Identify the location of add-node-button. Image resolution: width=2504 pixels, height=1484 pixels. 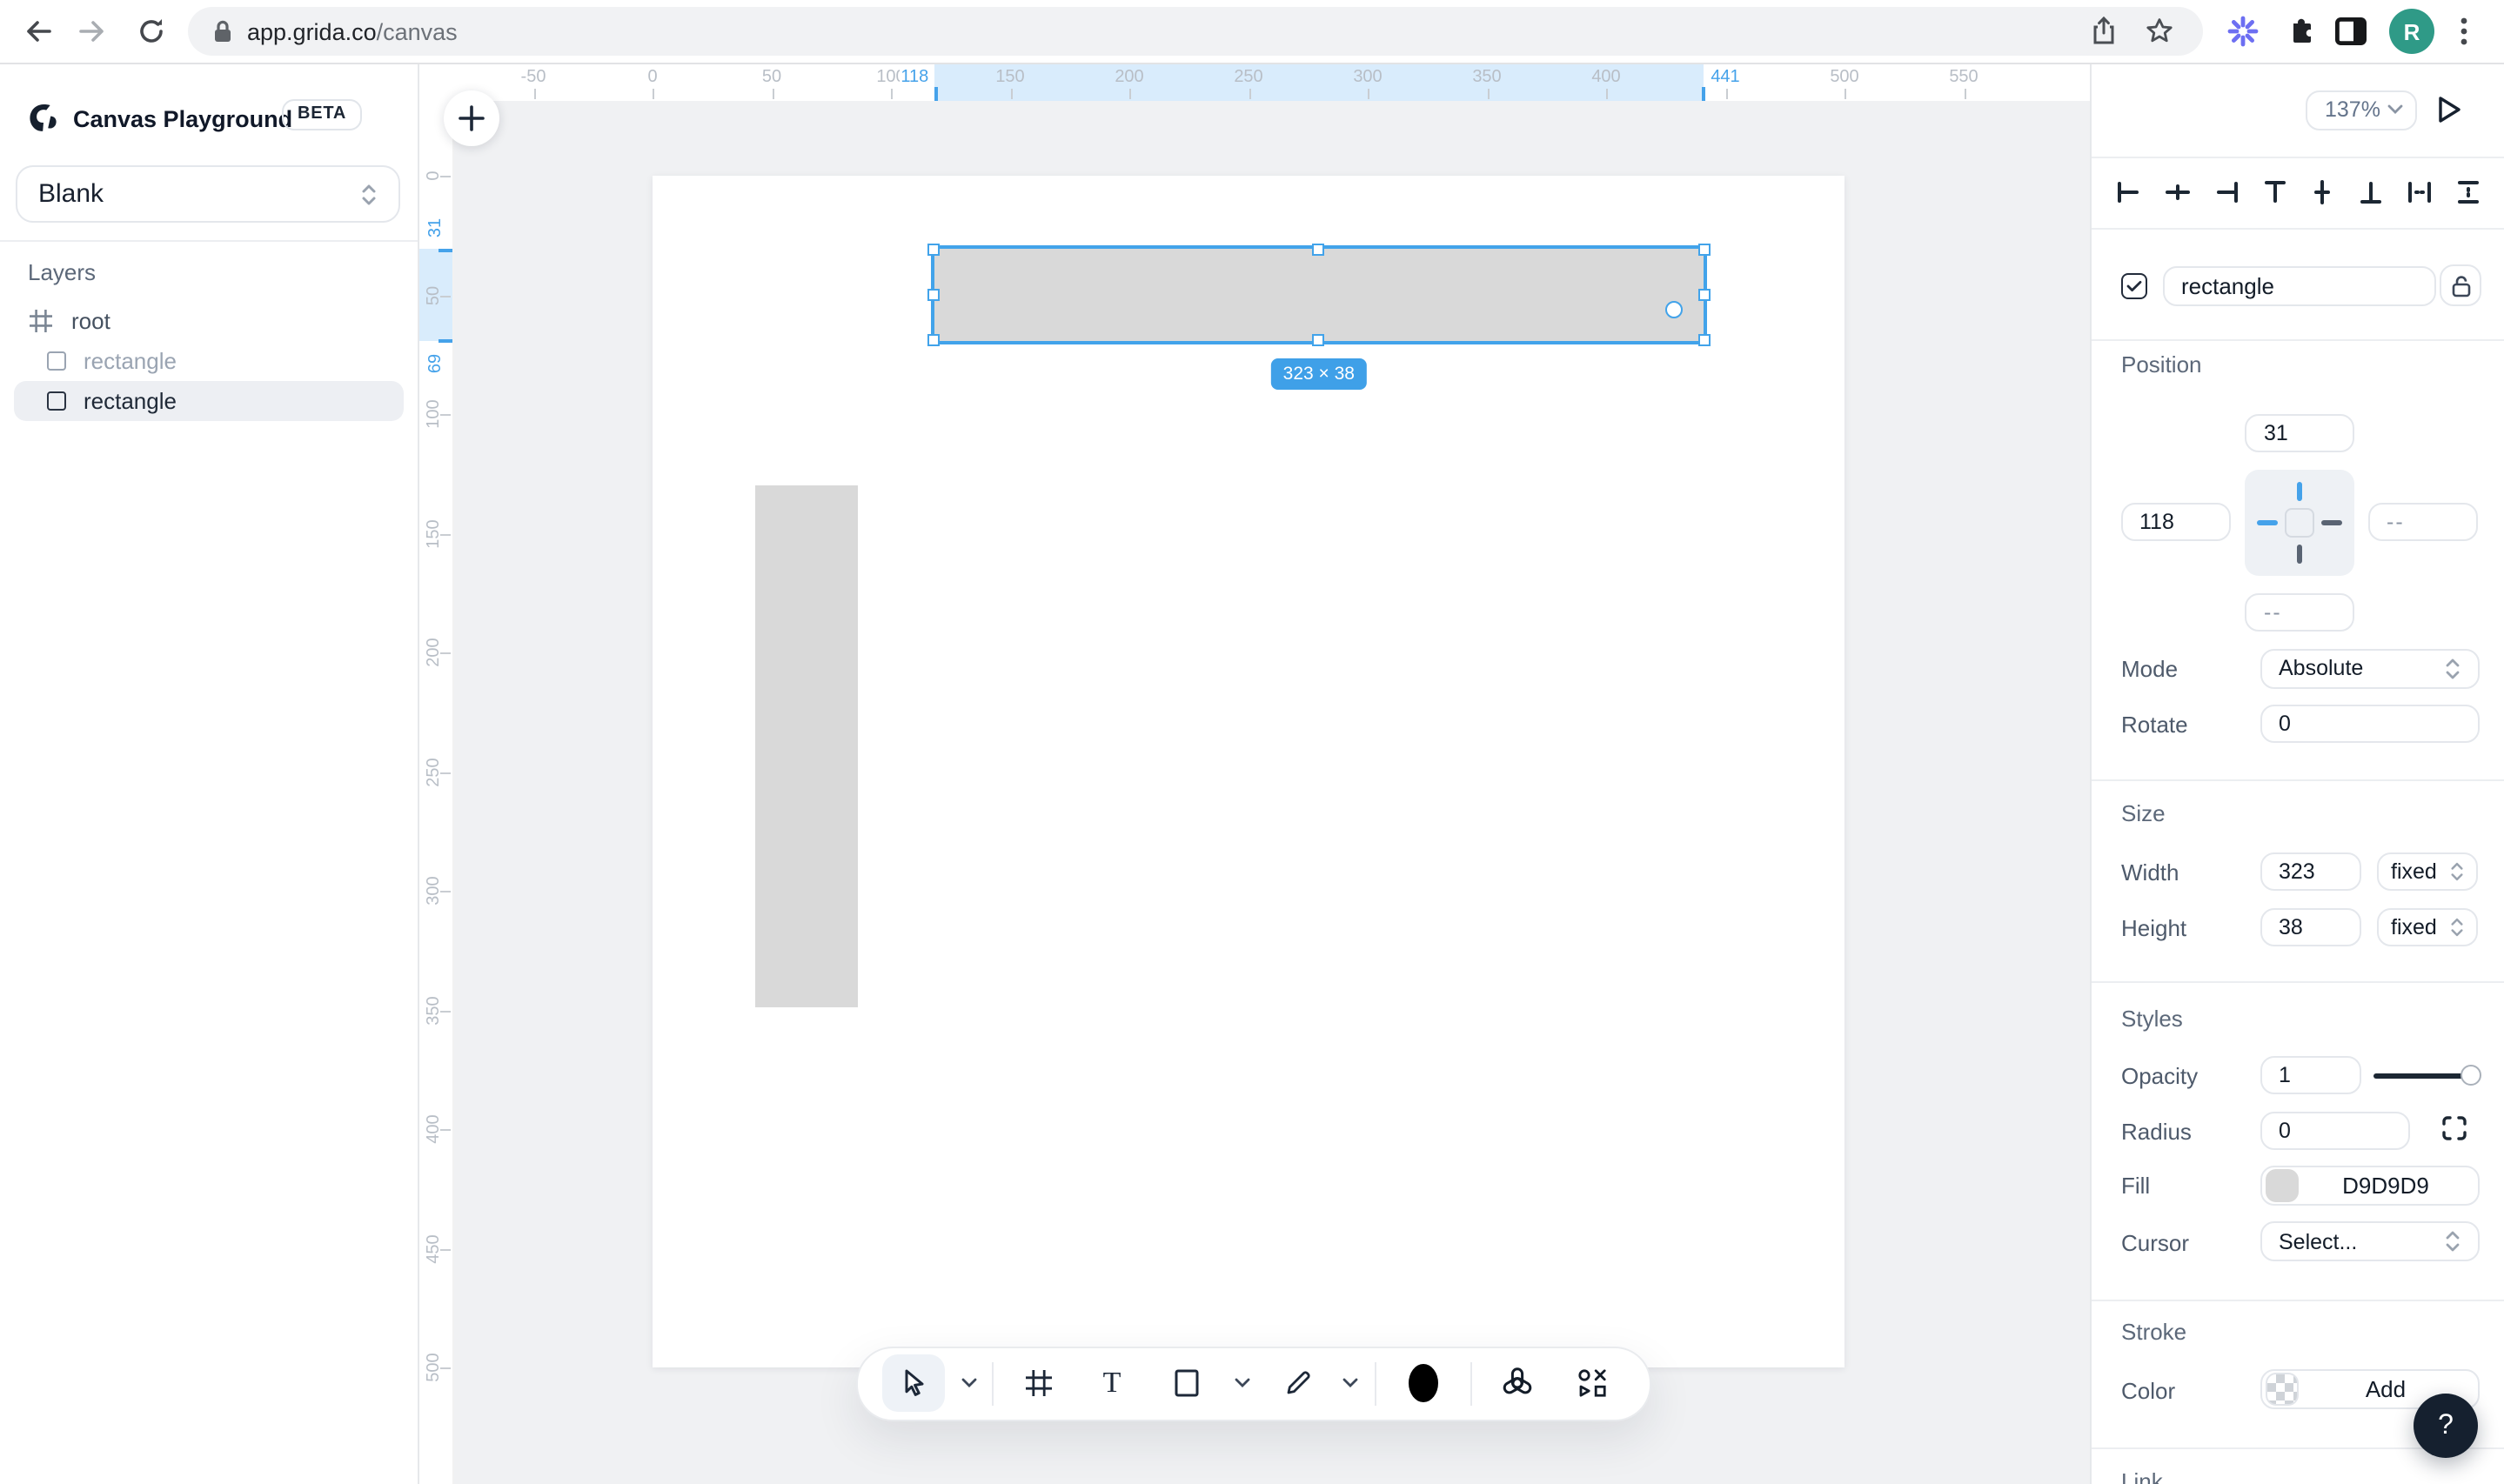
(471, 118).